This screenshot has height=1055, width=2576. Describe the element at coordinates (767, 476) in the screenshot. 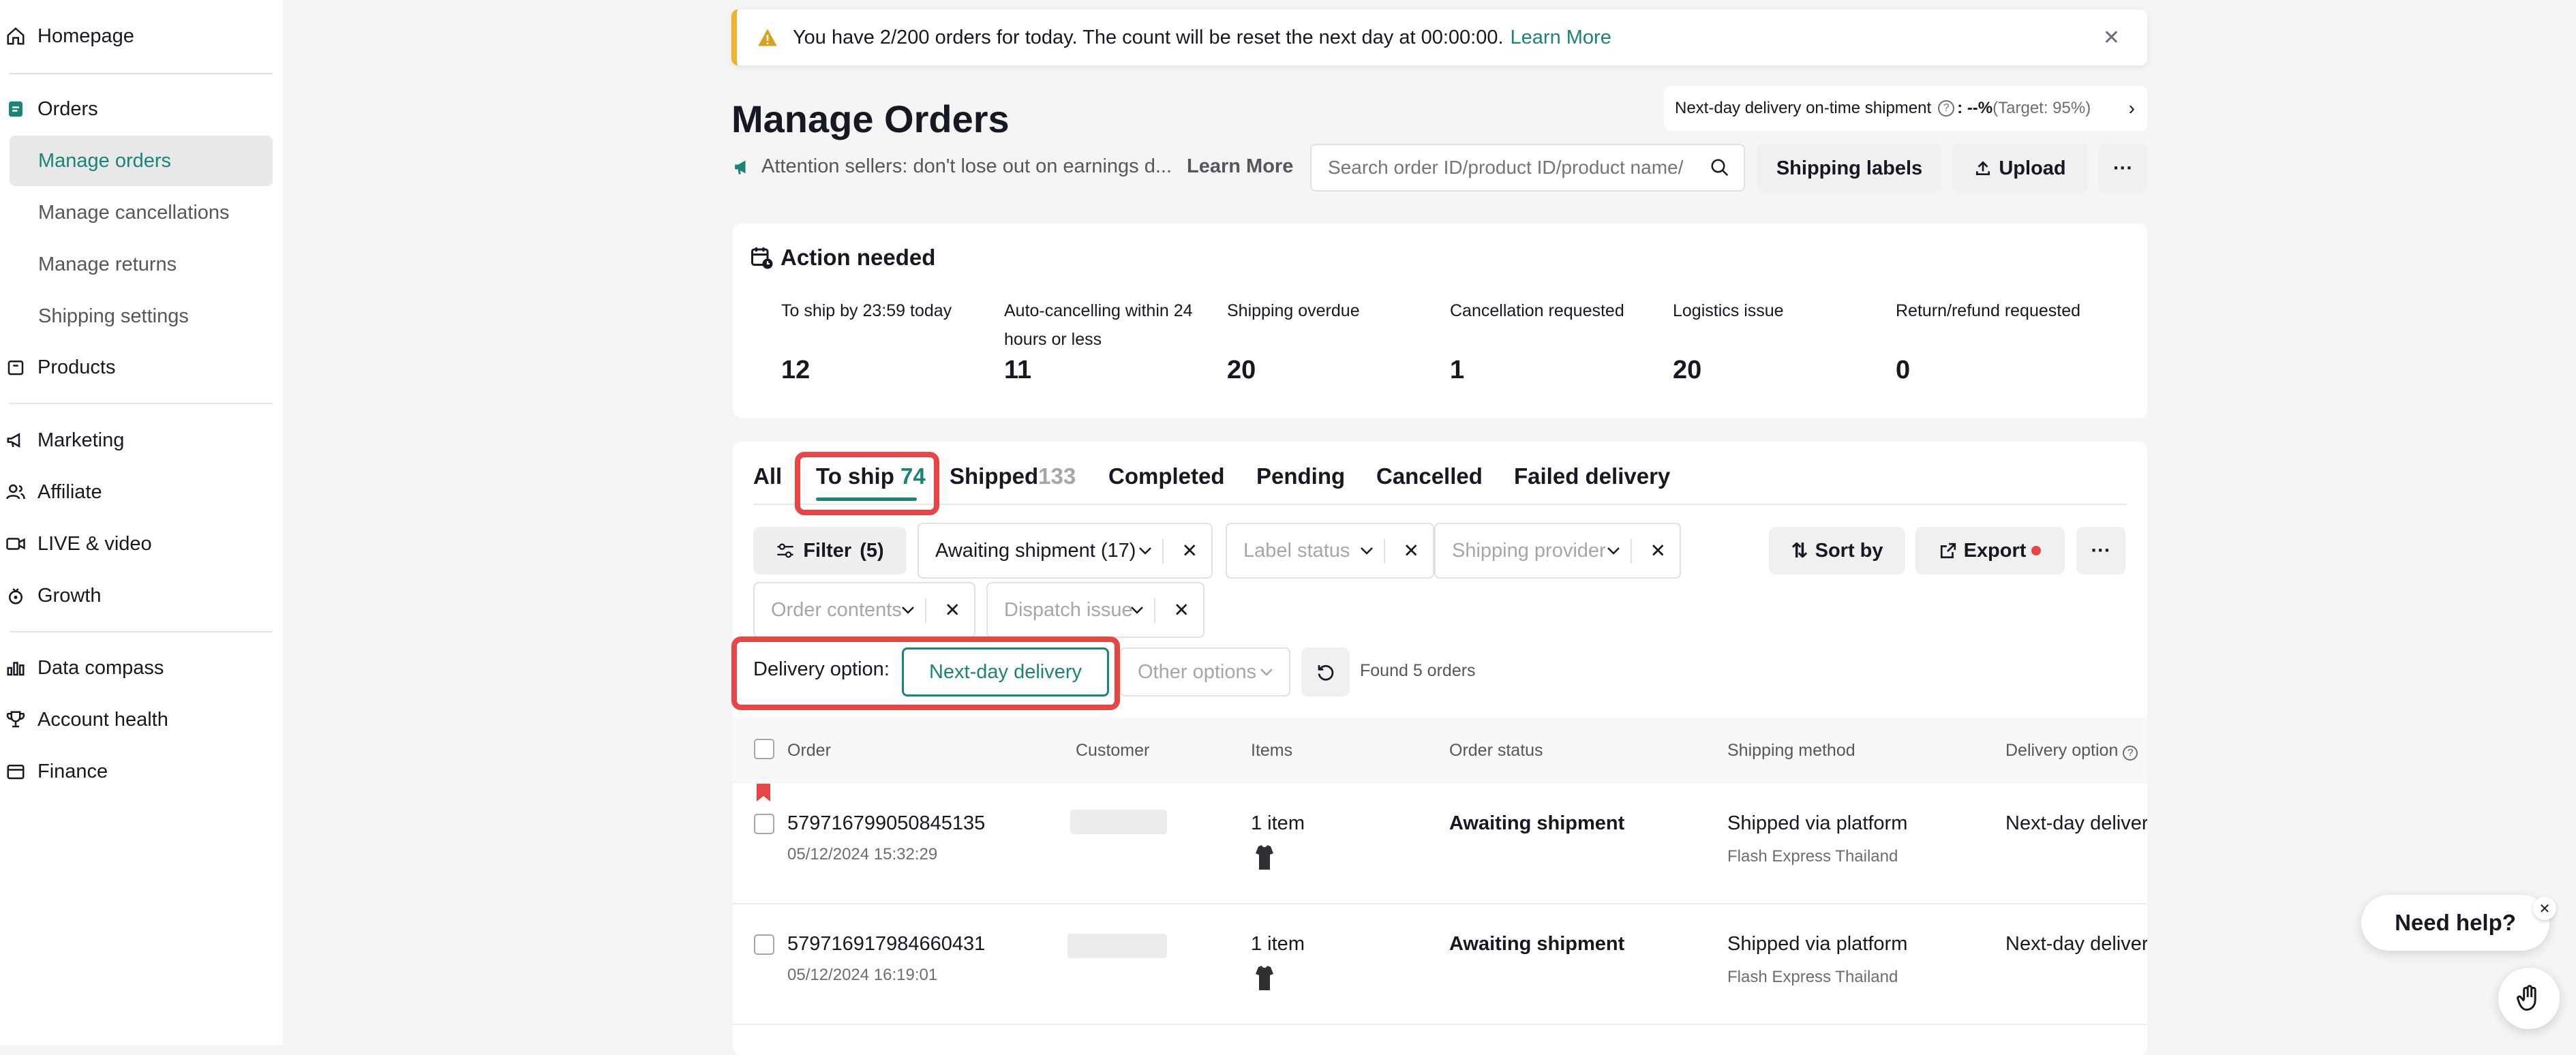

I see `tab-all: All` at that location.